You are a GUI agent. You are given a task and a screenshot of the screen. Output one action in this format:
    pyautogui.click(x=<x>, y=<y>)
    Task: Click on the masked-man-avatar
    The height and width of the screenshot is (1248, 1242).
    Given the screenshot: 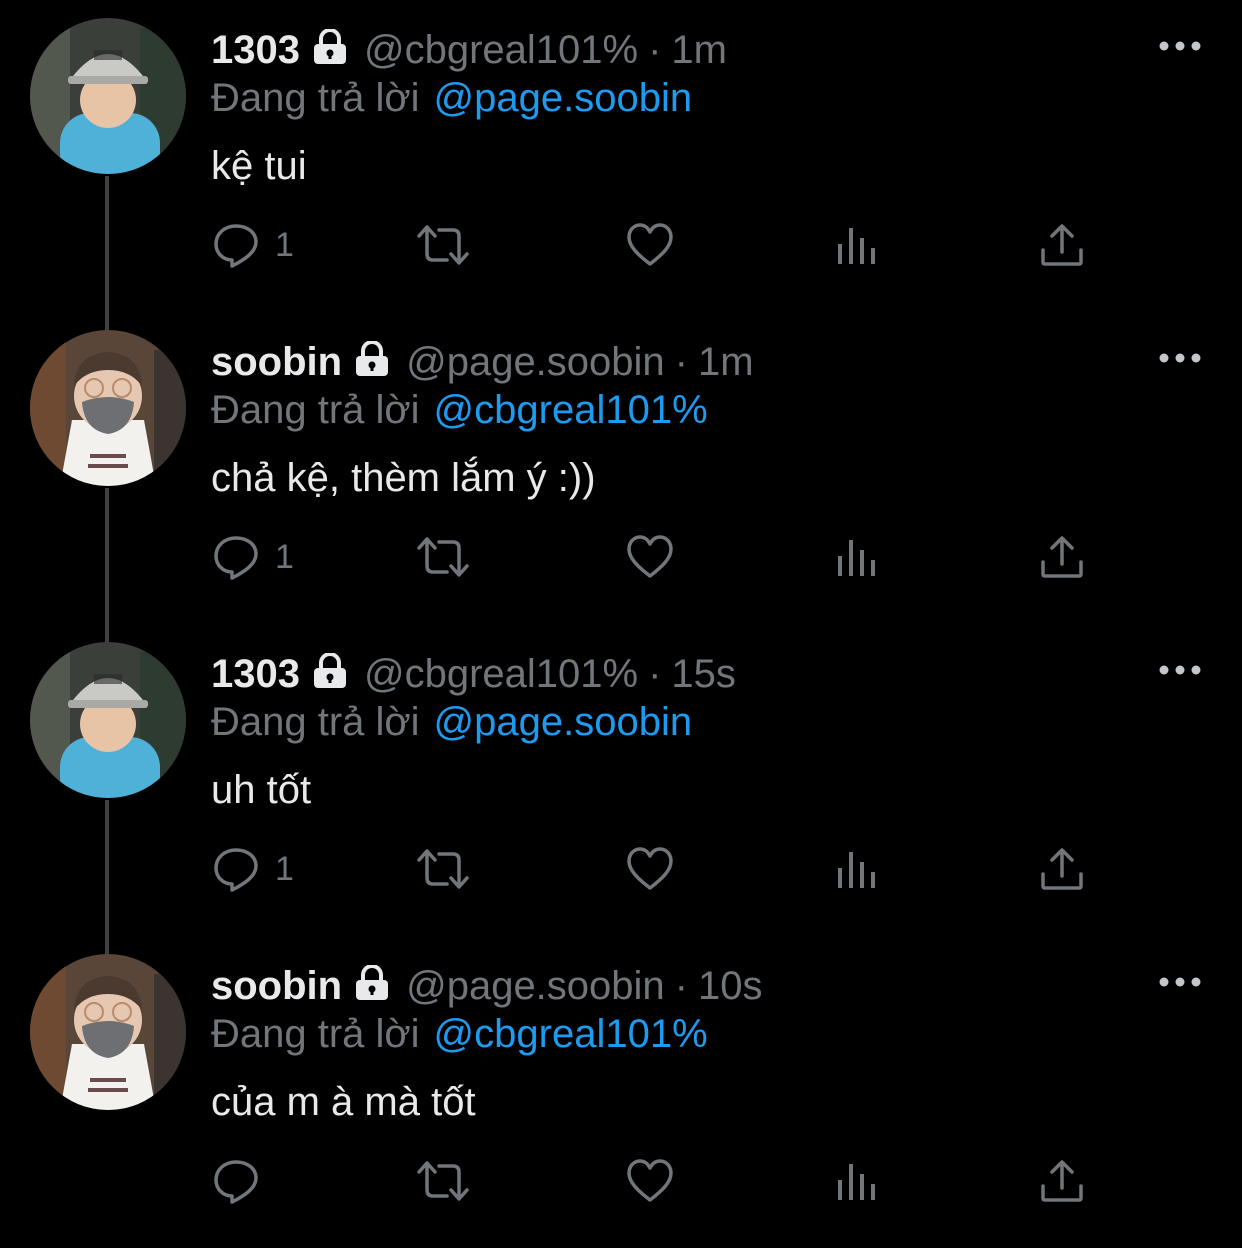 What is the action you would take?
    pyautogui.click(x=108, y=1032)
    